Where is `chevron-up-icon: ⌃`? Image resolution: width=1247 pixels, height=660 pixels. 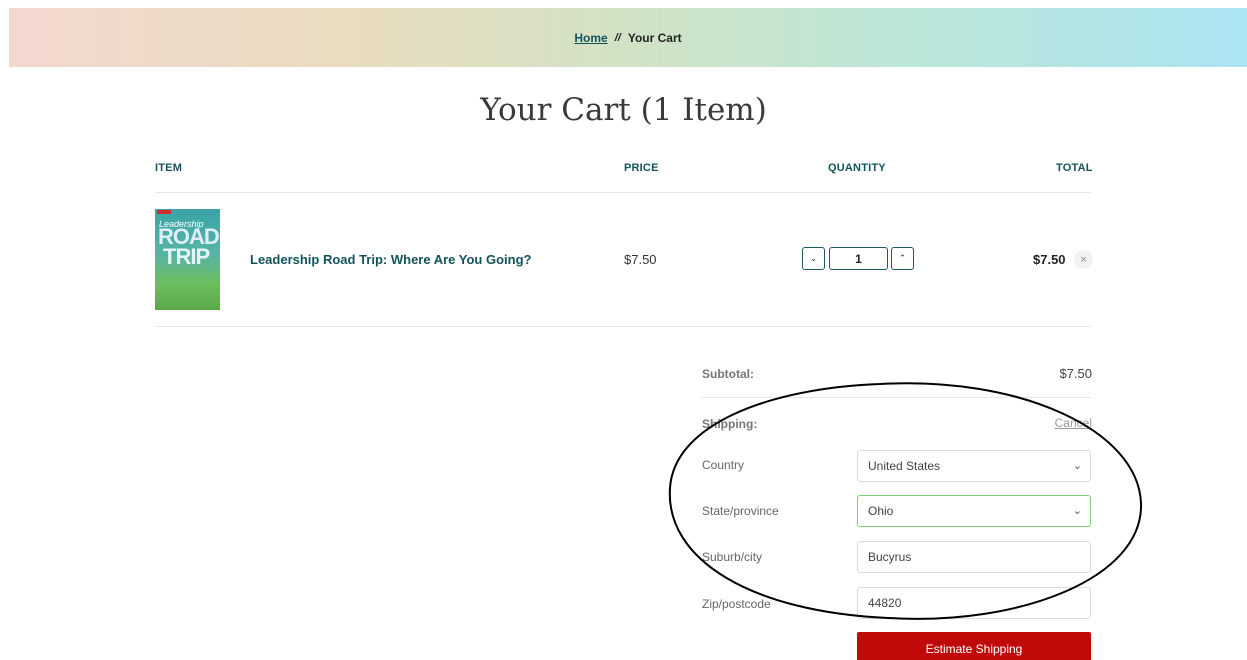
chevron-up-icon: ⌃ is located at coordinates (902, 258).